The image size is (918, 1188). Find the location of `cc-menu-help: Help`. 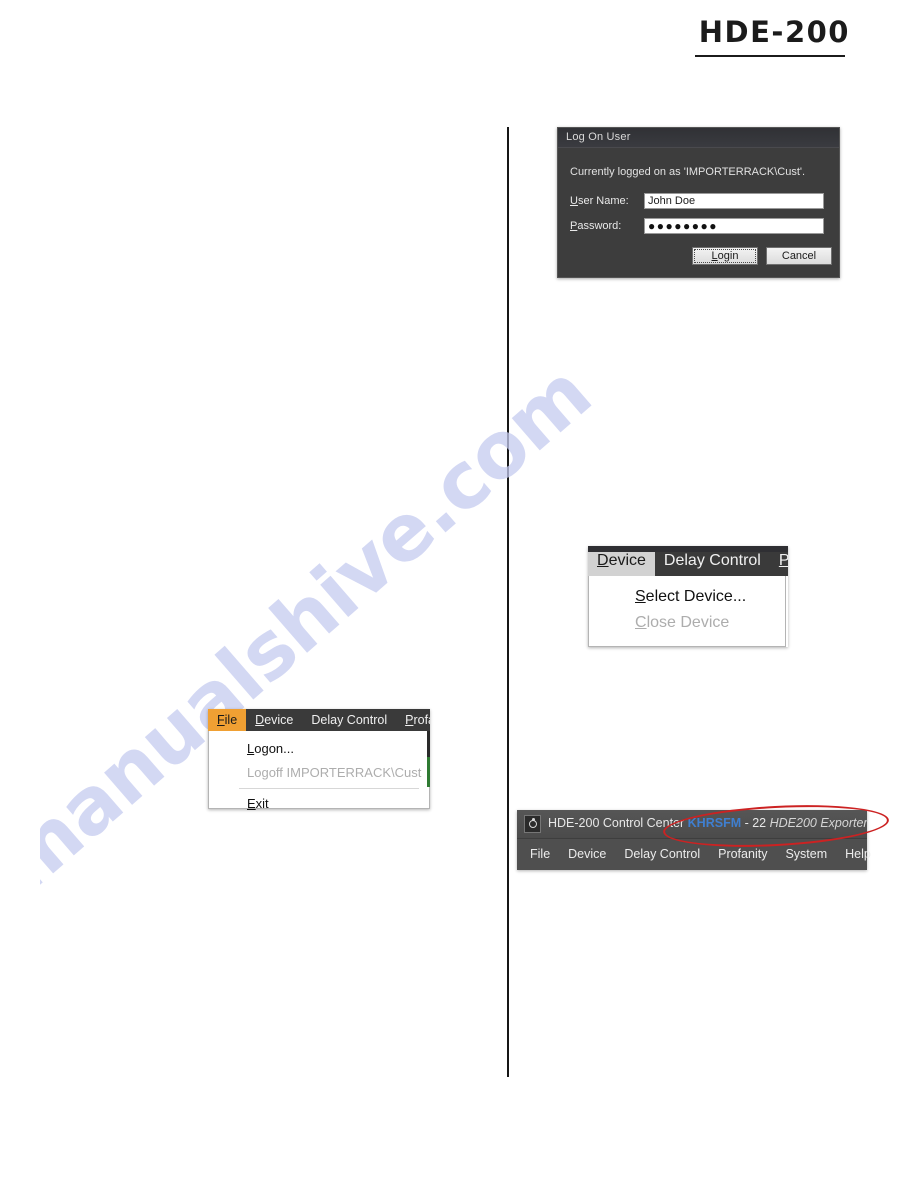

cc-menu-help: Help is located at coordinates (858, 854).